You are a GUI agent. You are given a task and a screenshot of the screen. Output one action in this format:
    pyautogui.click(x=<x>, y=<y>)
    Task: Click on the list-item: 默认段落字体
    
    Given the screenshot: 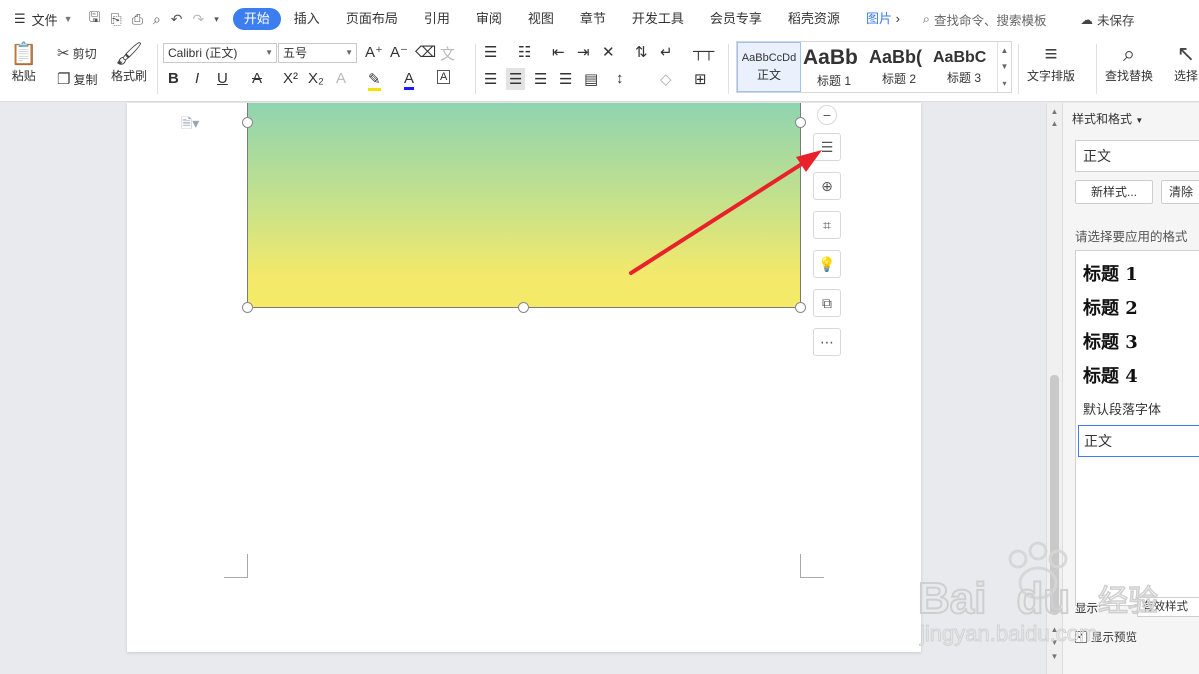 What is the action you would take?
    pyautogui.click(x=1122, y=408)
    